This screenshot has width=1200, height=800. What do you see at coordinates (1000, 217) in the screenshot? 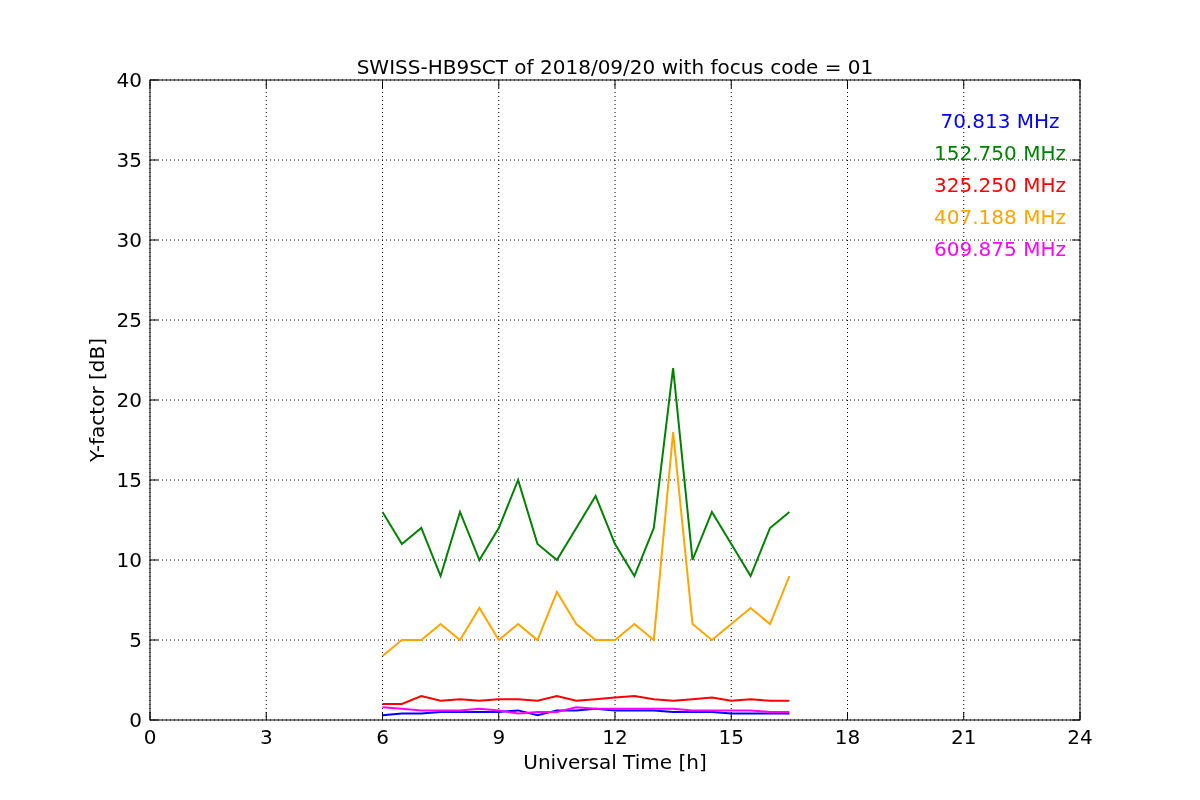
I see `legend-entry: 407.188 MHz` at bounding box center [1000, 217].